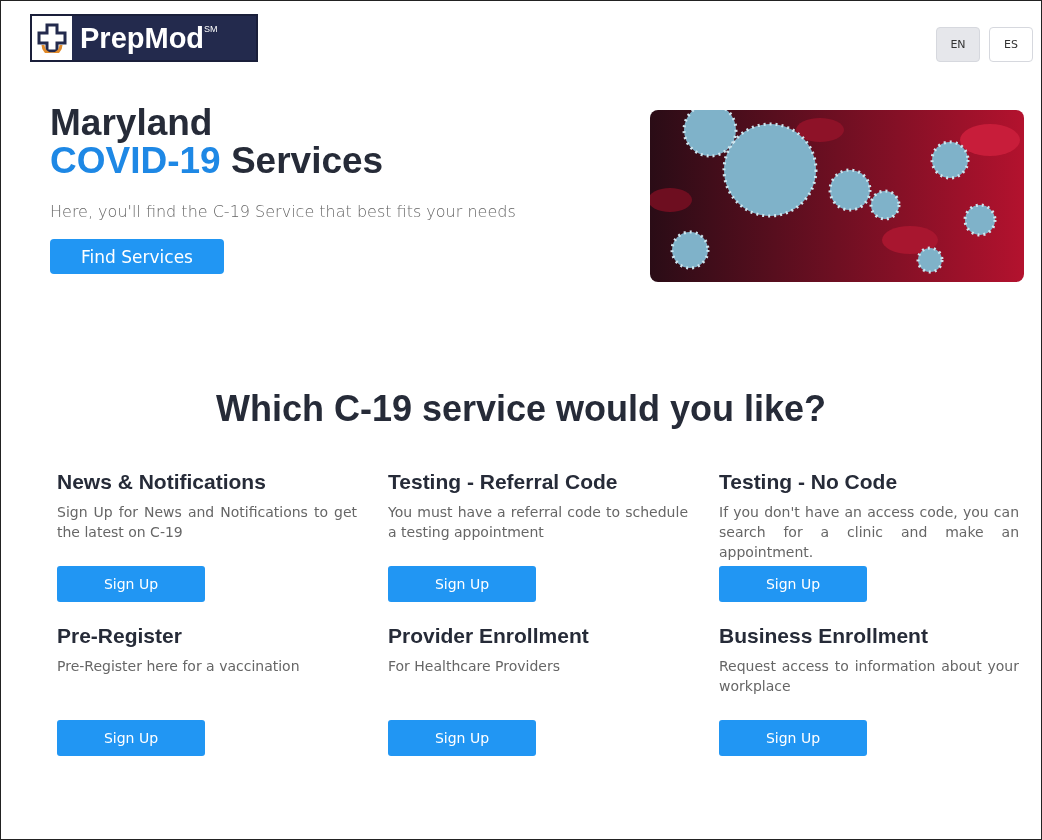 The image size is (1042, 840). I want to click on service-title: Testing - No Code, so click(808, 481).